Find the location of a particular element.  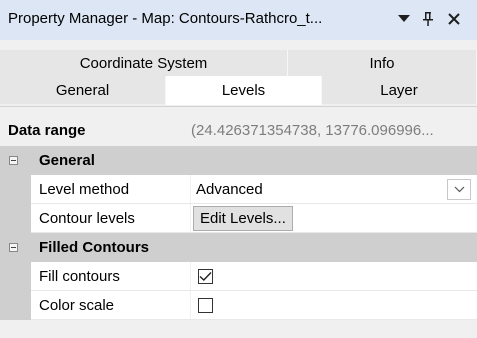

row-divider is located at coordinates (254, 319).